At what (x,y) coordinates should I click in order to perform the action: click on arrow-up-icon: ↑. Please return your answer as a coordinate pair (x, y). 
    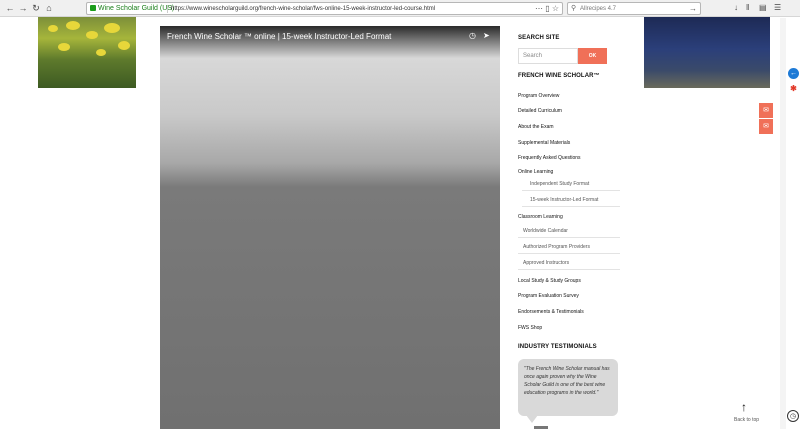
    Looking at the image, I should click on (744, 407).